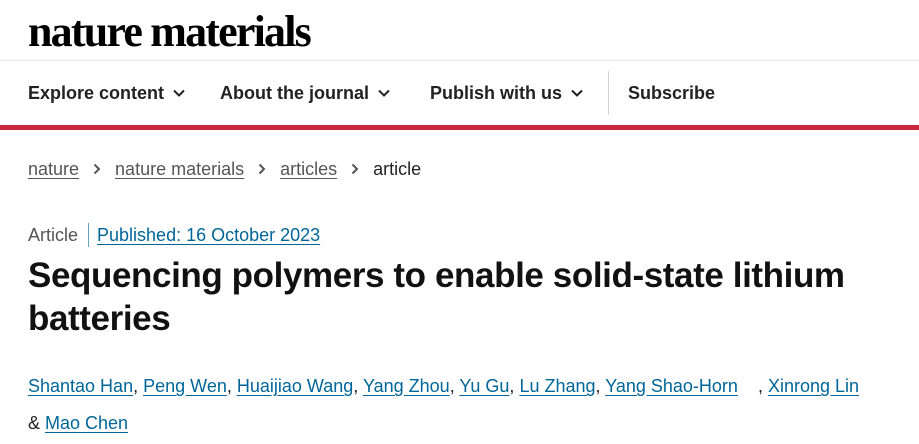  I want to click on journal-logo: nature materials, so click(170, 32).